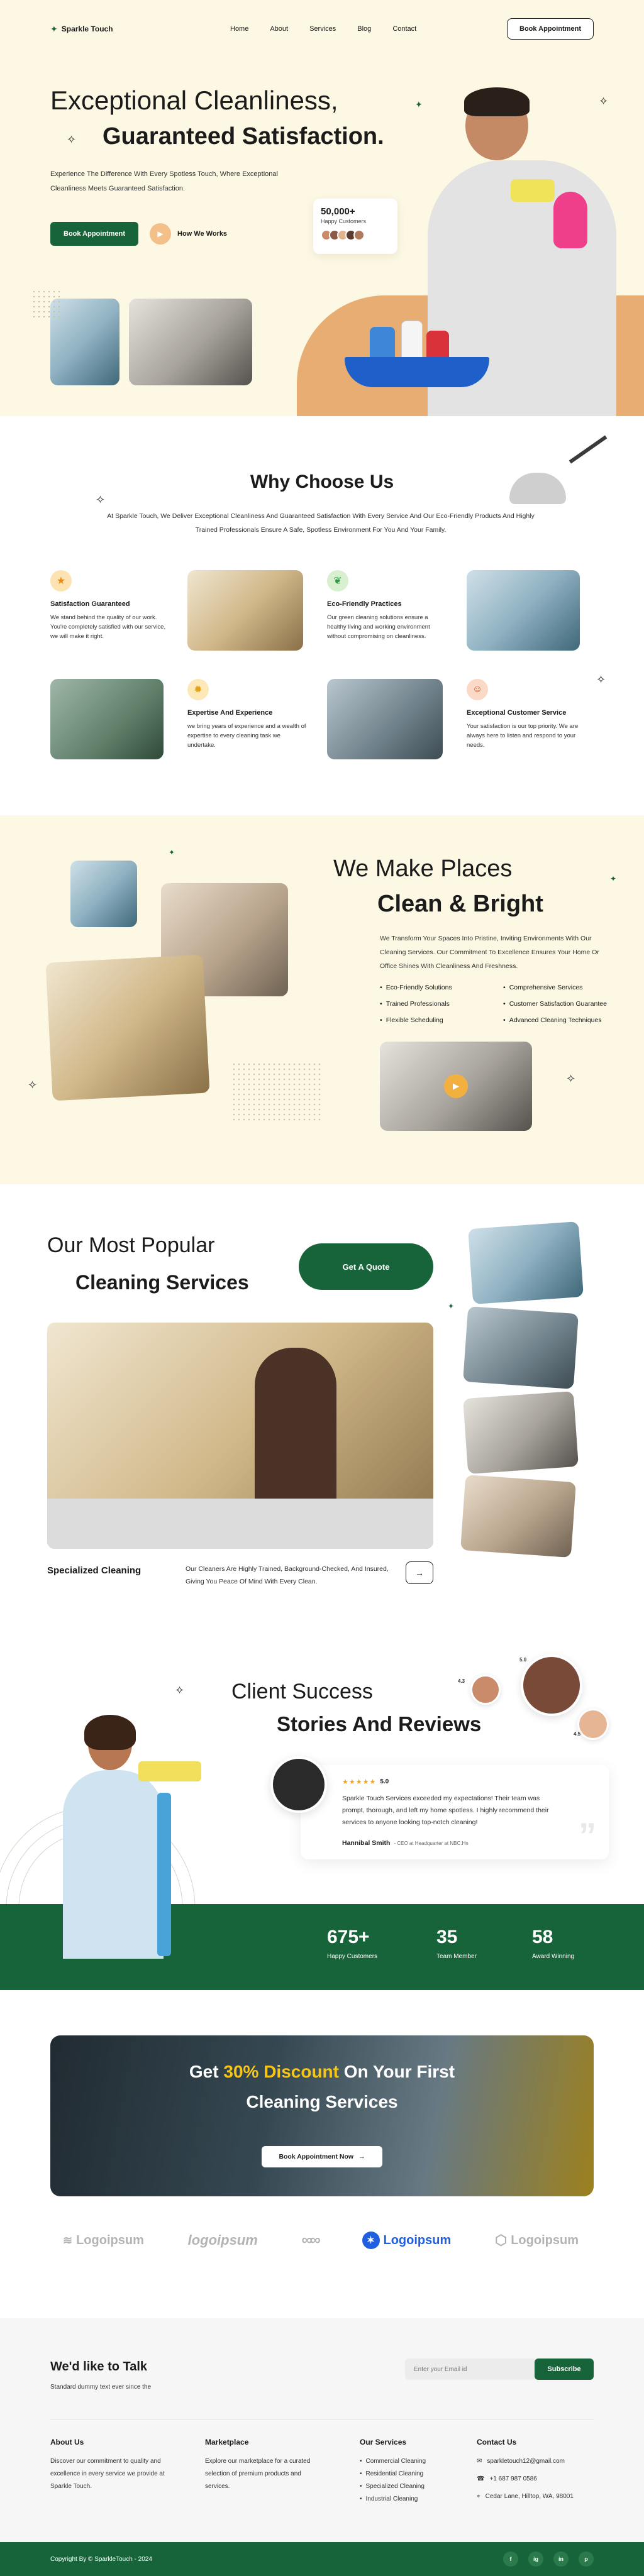  Describe the element at coordinates (364, 29) in the screenshot. I see `nav-link-blog: Blog` at that location.